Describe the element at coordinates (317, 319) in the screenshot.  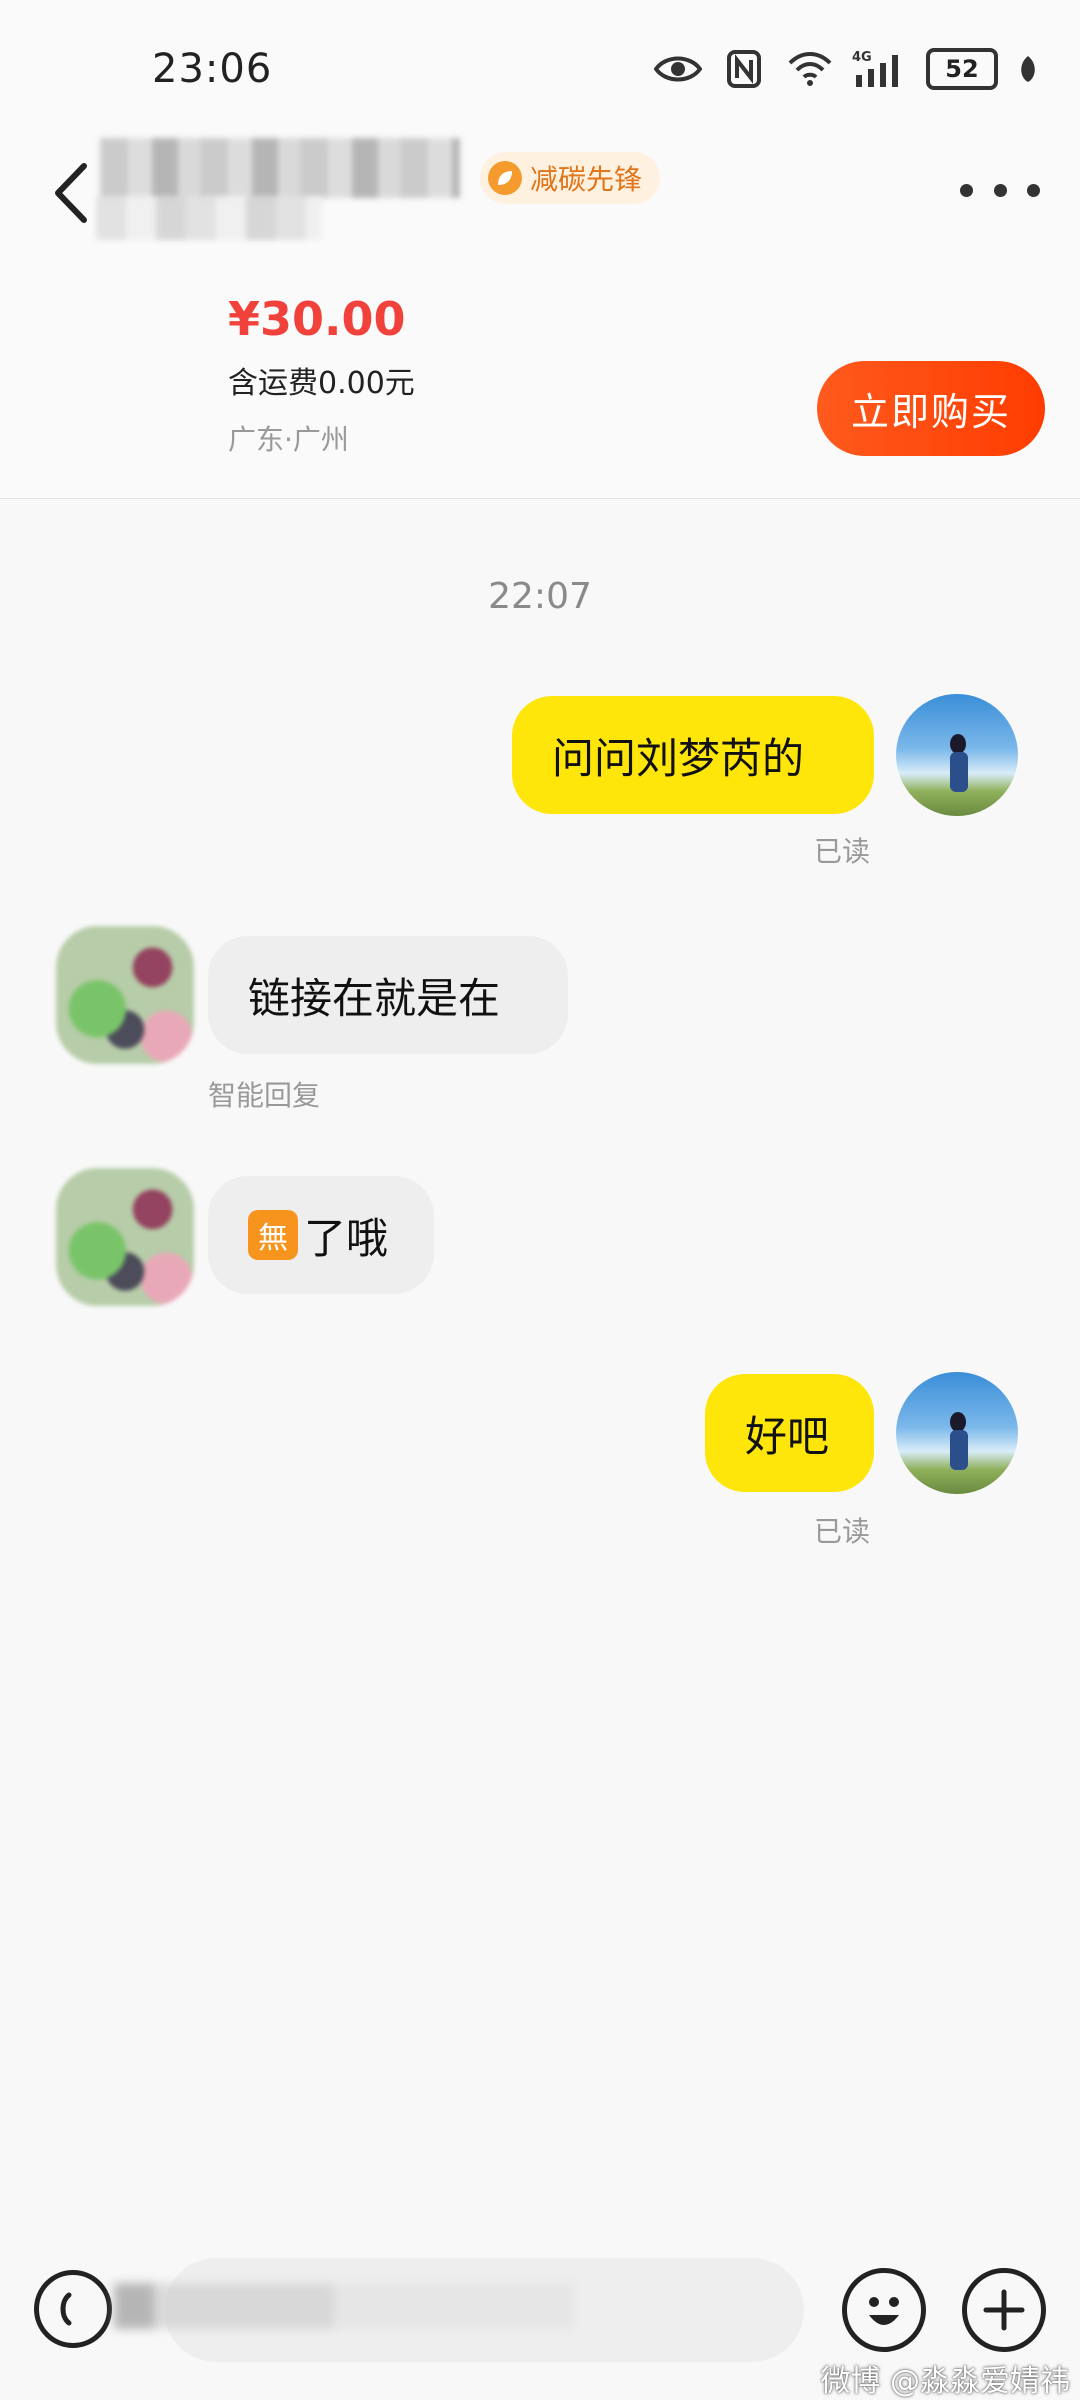
I see `product-price: ¥30.00` at that location.